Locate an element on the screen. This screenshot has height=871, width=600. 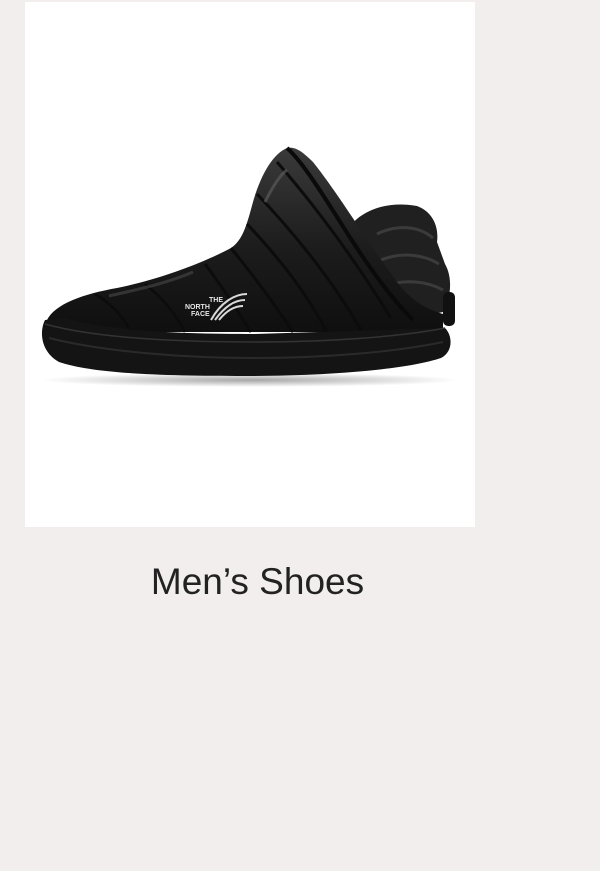
brand-logo-text-3: FACE is located at coordinates (200, 314).